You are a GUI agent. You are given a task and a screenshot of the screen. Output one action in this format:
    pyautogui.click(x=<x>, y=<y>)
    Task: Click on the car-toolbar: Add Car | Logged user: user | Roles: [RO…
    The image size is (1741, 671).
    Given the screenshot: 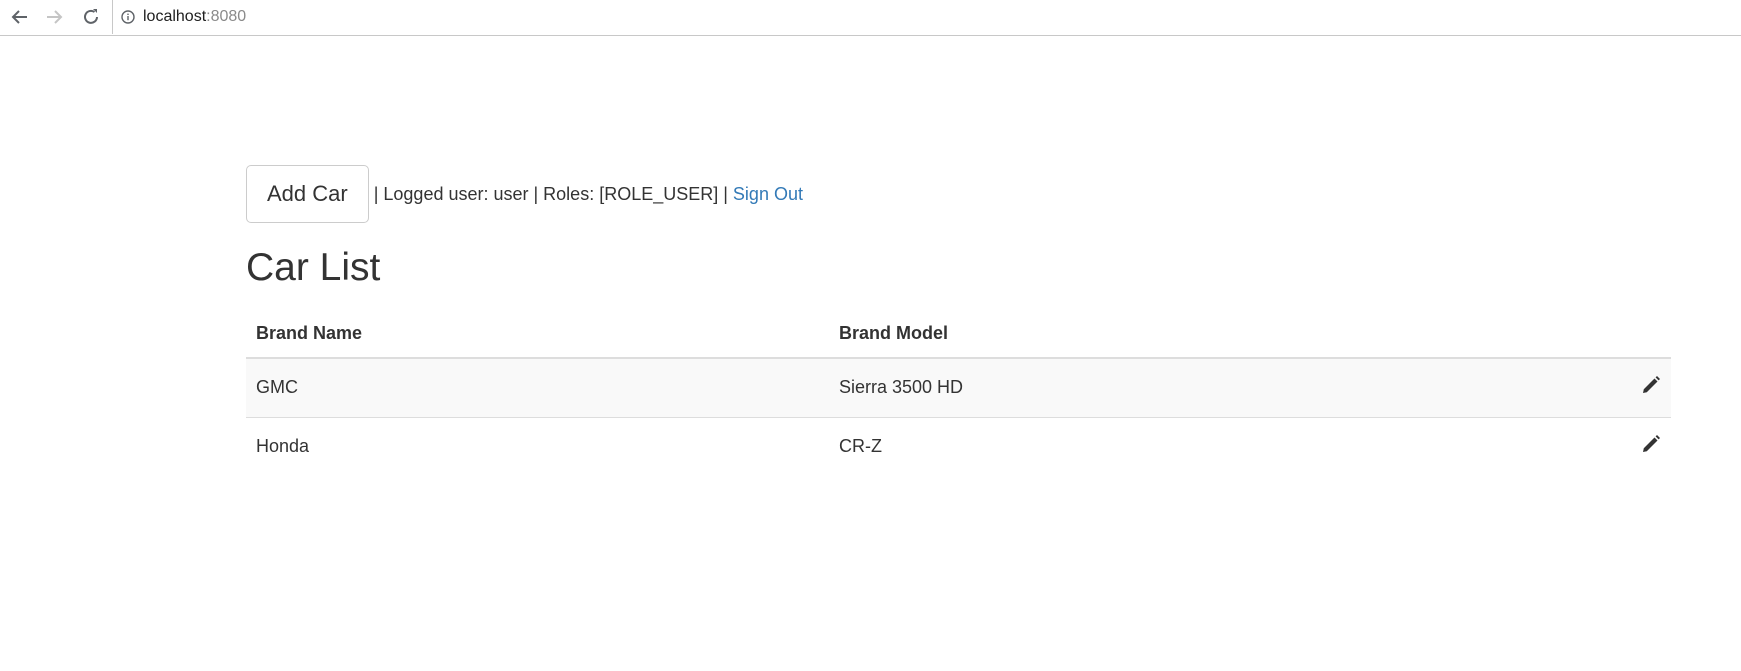 What is the action you would take?
    pyautogui.click(x=958, y=194)
    